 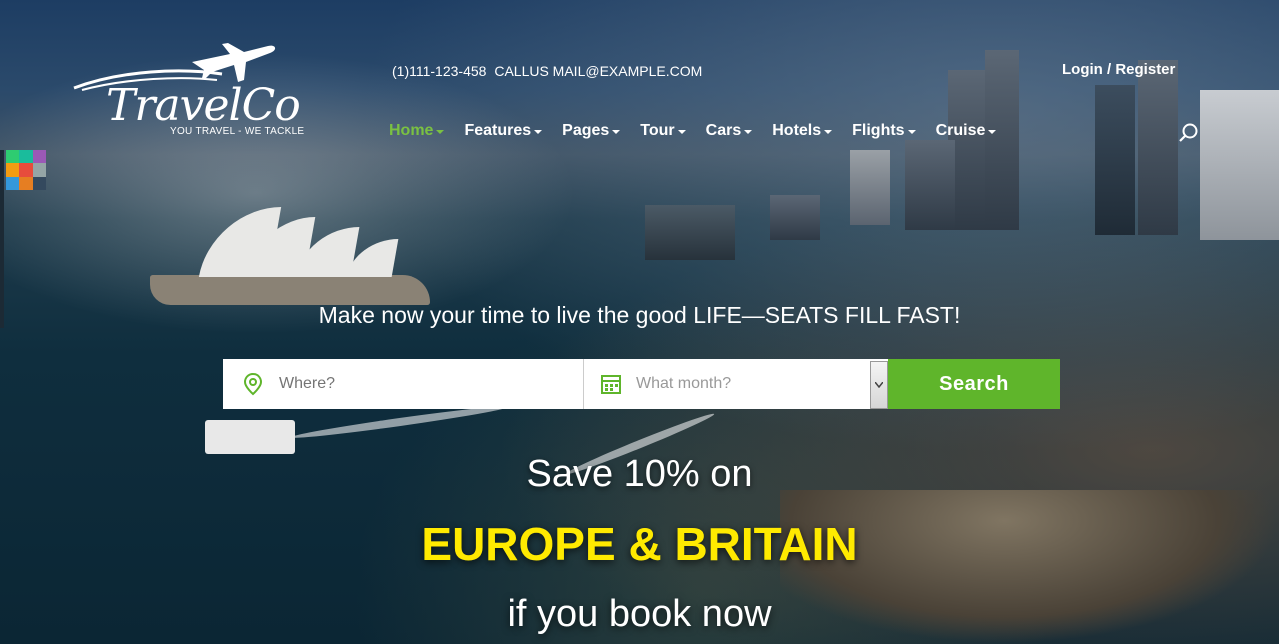 I want to click on contact-info: (1)111-123-458 CALLUS MAIL@EXAMPLE.COM, so click(x=549, y=71).